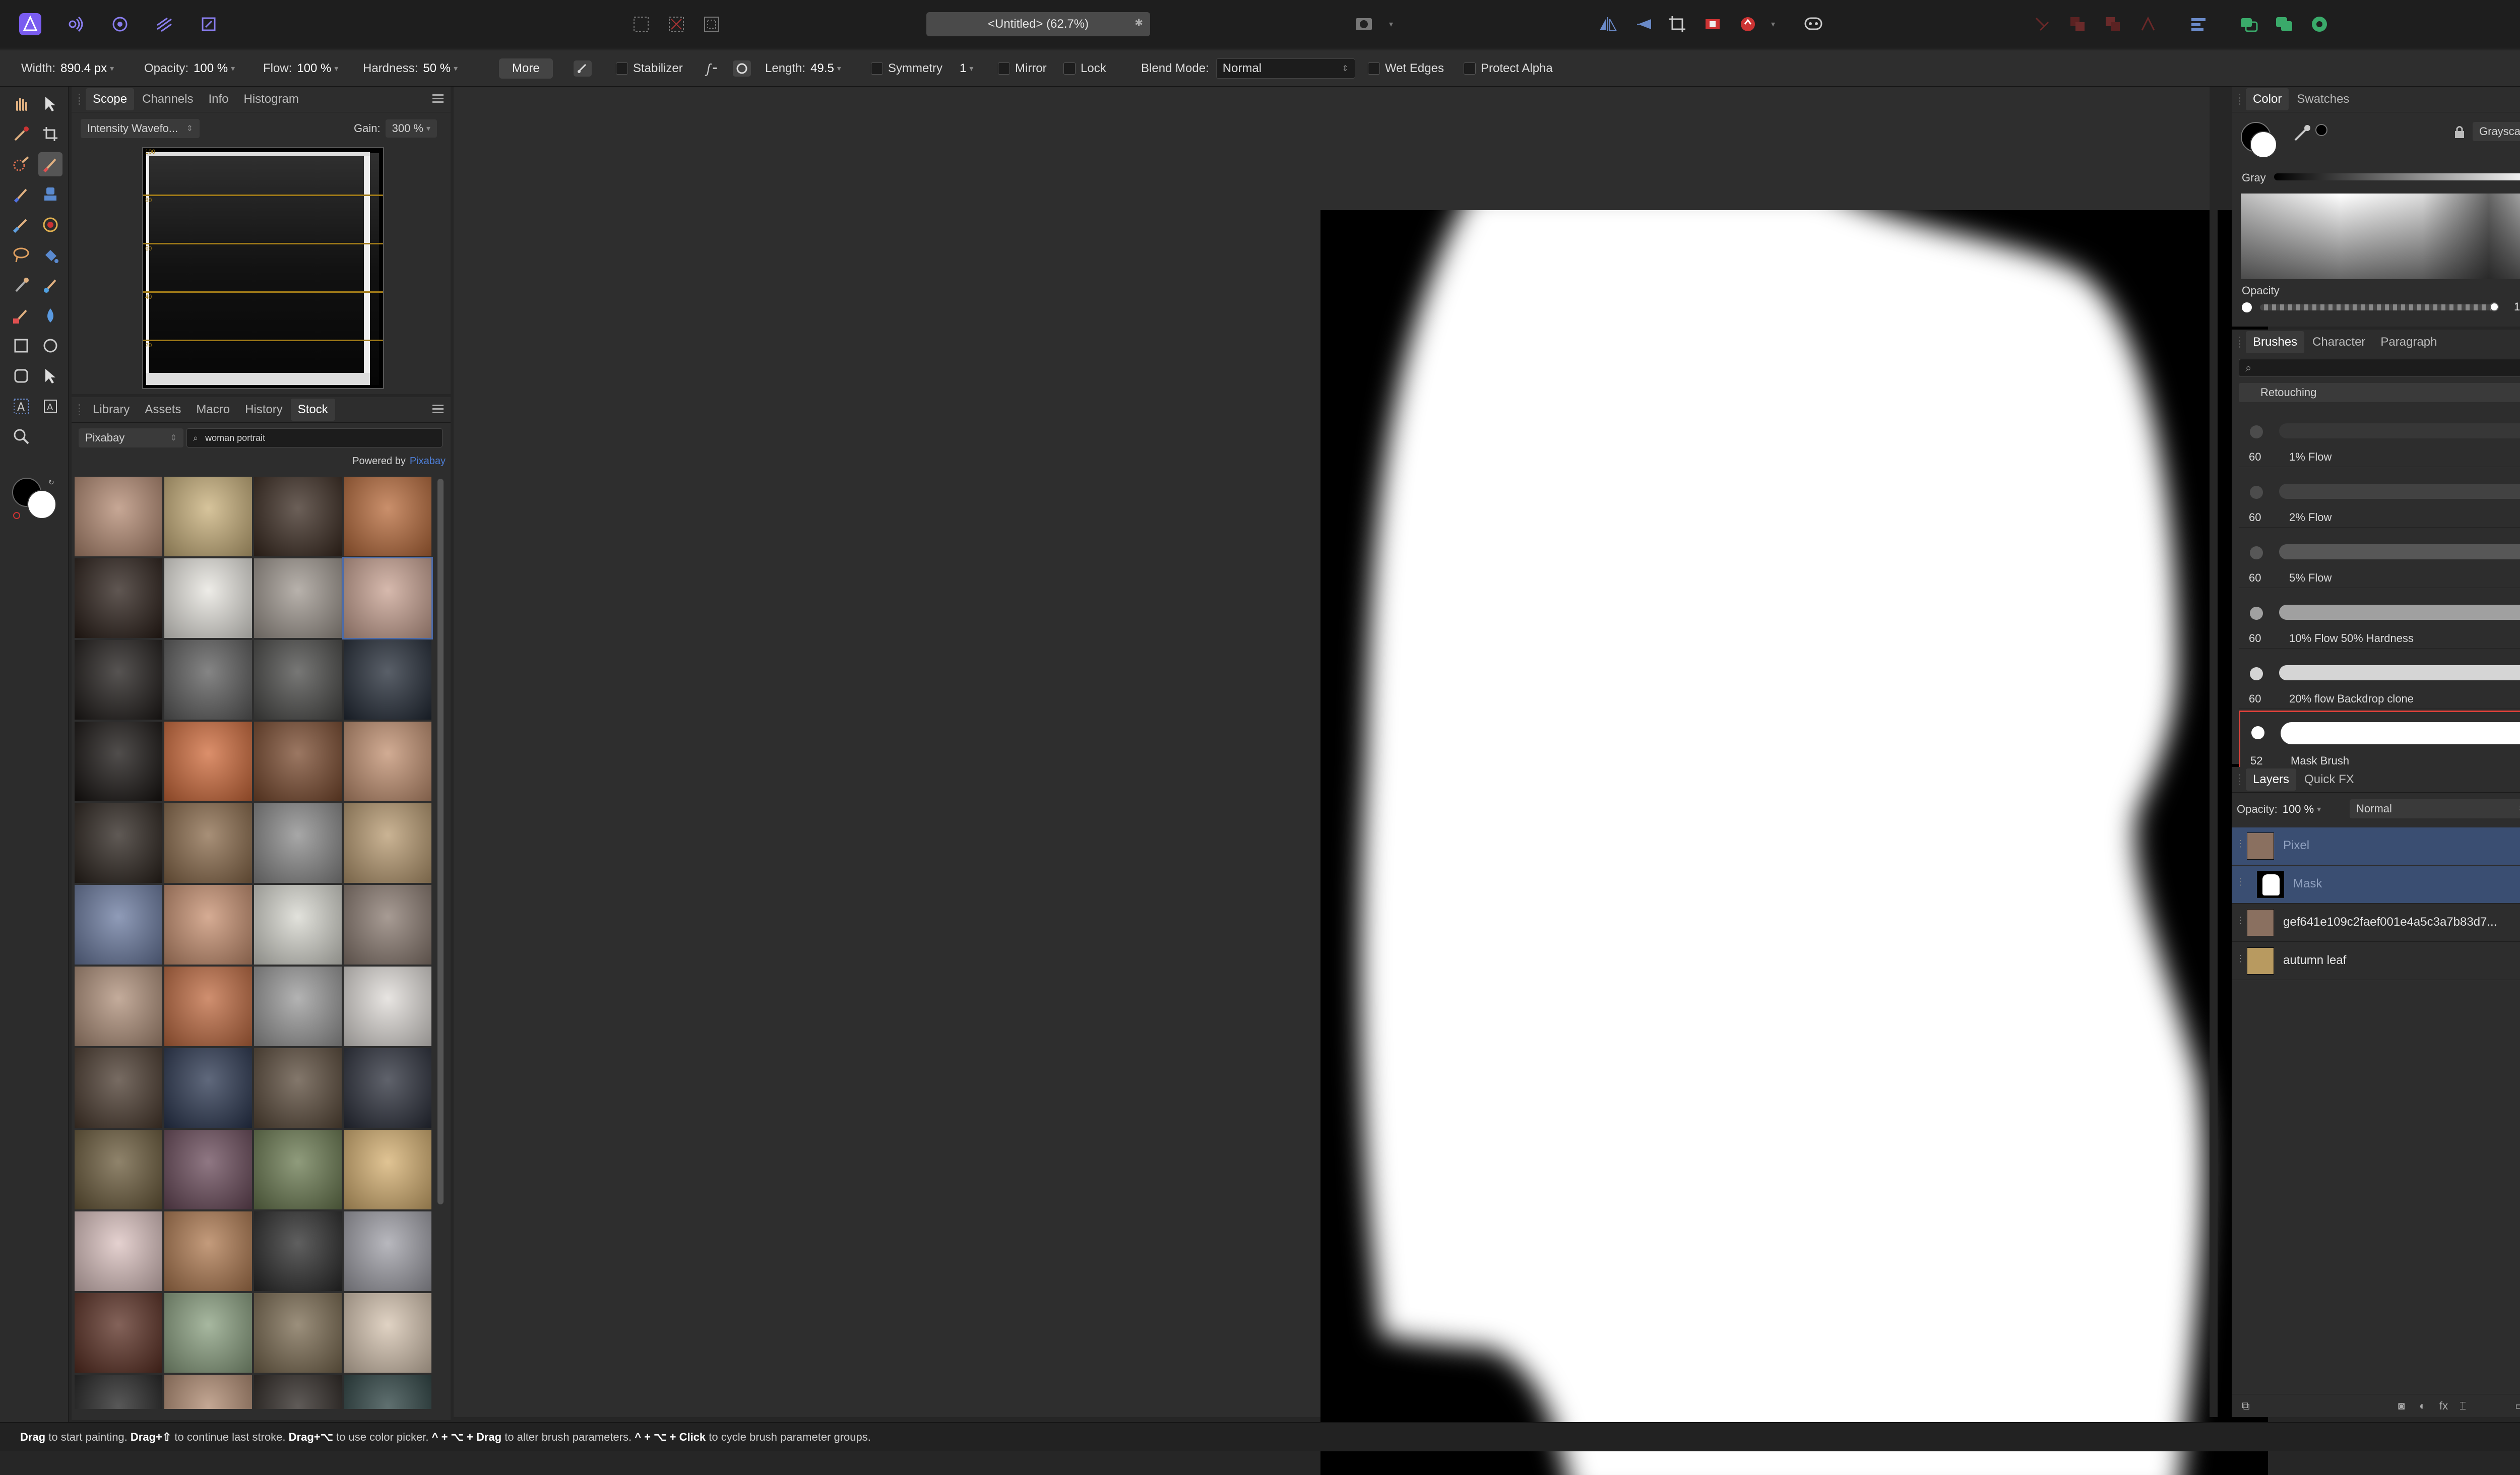 The image size is (2520, 1475). Describe the element at coordinates (437, 68) in the screenshot. I see `hardness-value: 50 %` at that location.